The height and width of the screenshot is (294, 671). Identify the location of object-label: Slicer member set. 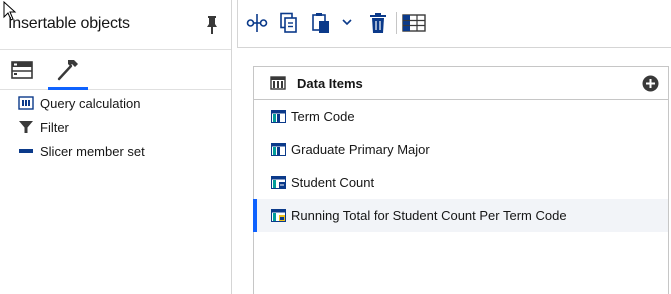
(92, 151).